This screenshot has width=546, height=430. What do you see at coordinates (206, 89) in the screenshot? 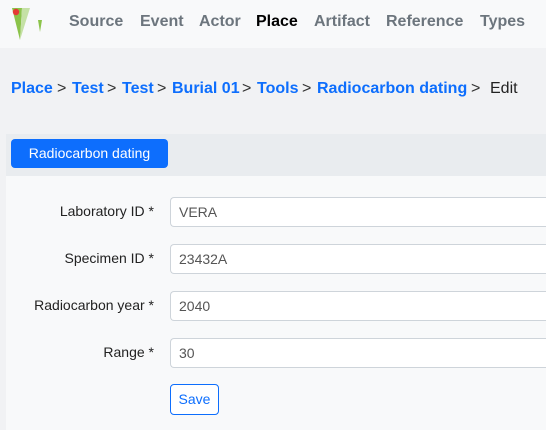
I see `breadcrumb-burial-link: Burial 01` at bounding box center [206, 89].